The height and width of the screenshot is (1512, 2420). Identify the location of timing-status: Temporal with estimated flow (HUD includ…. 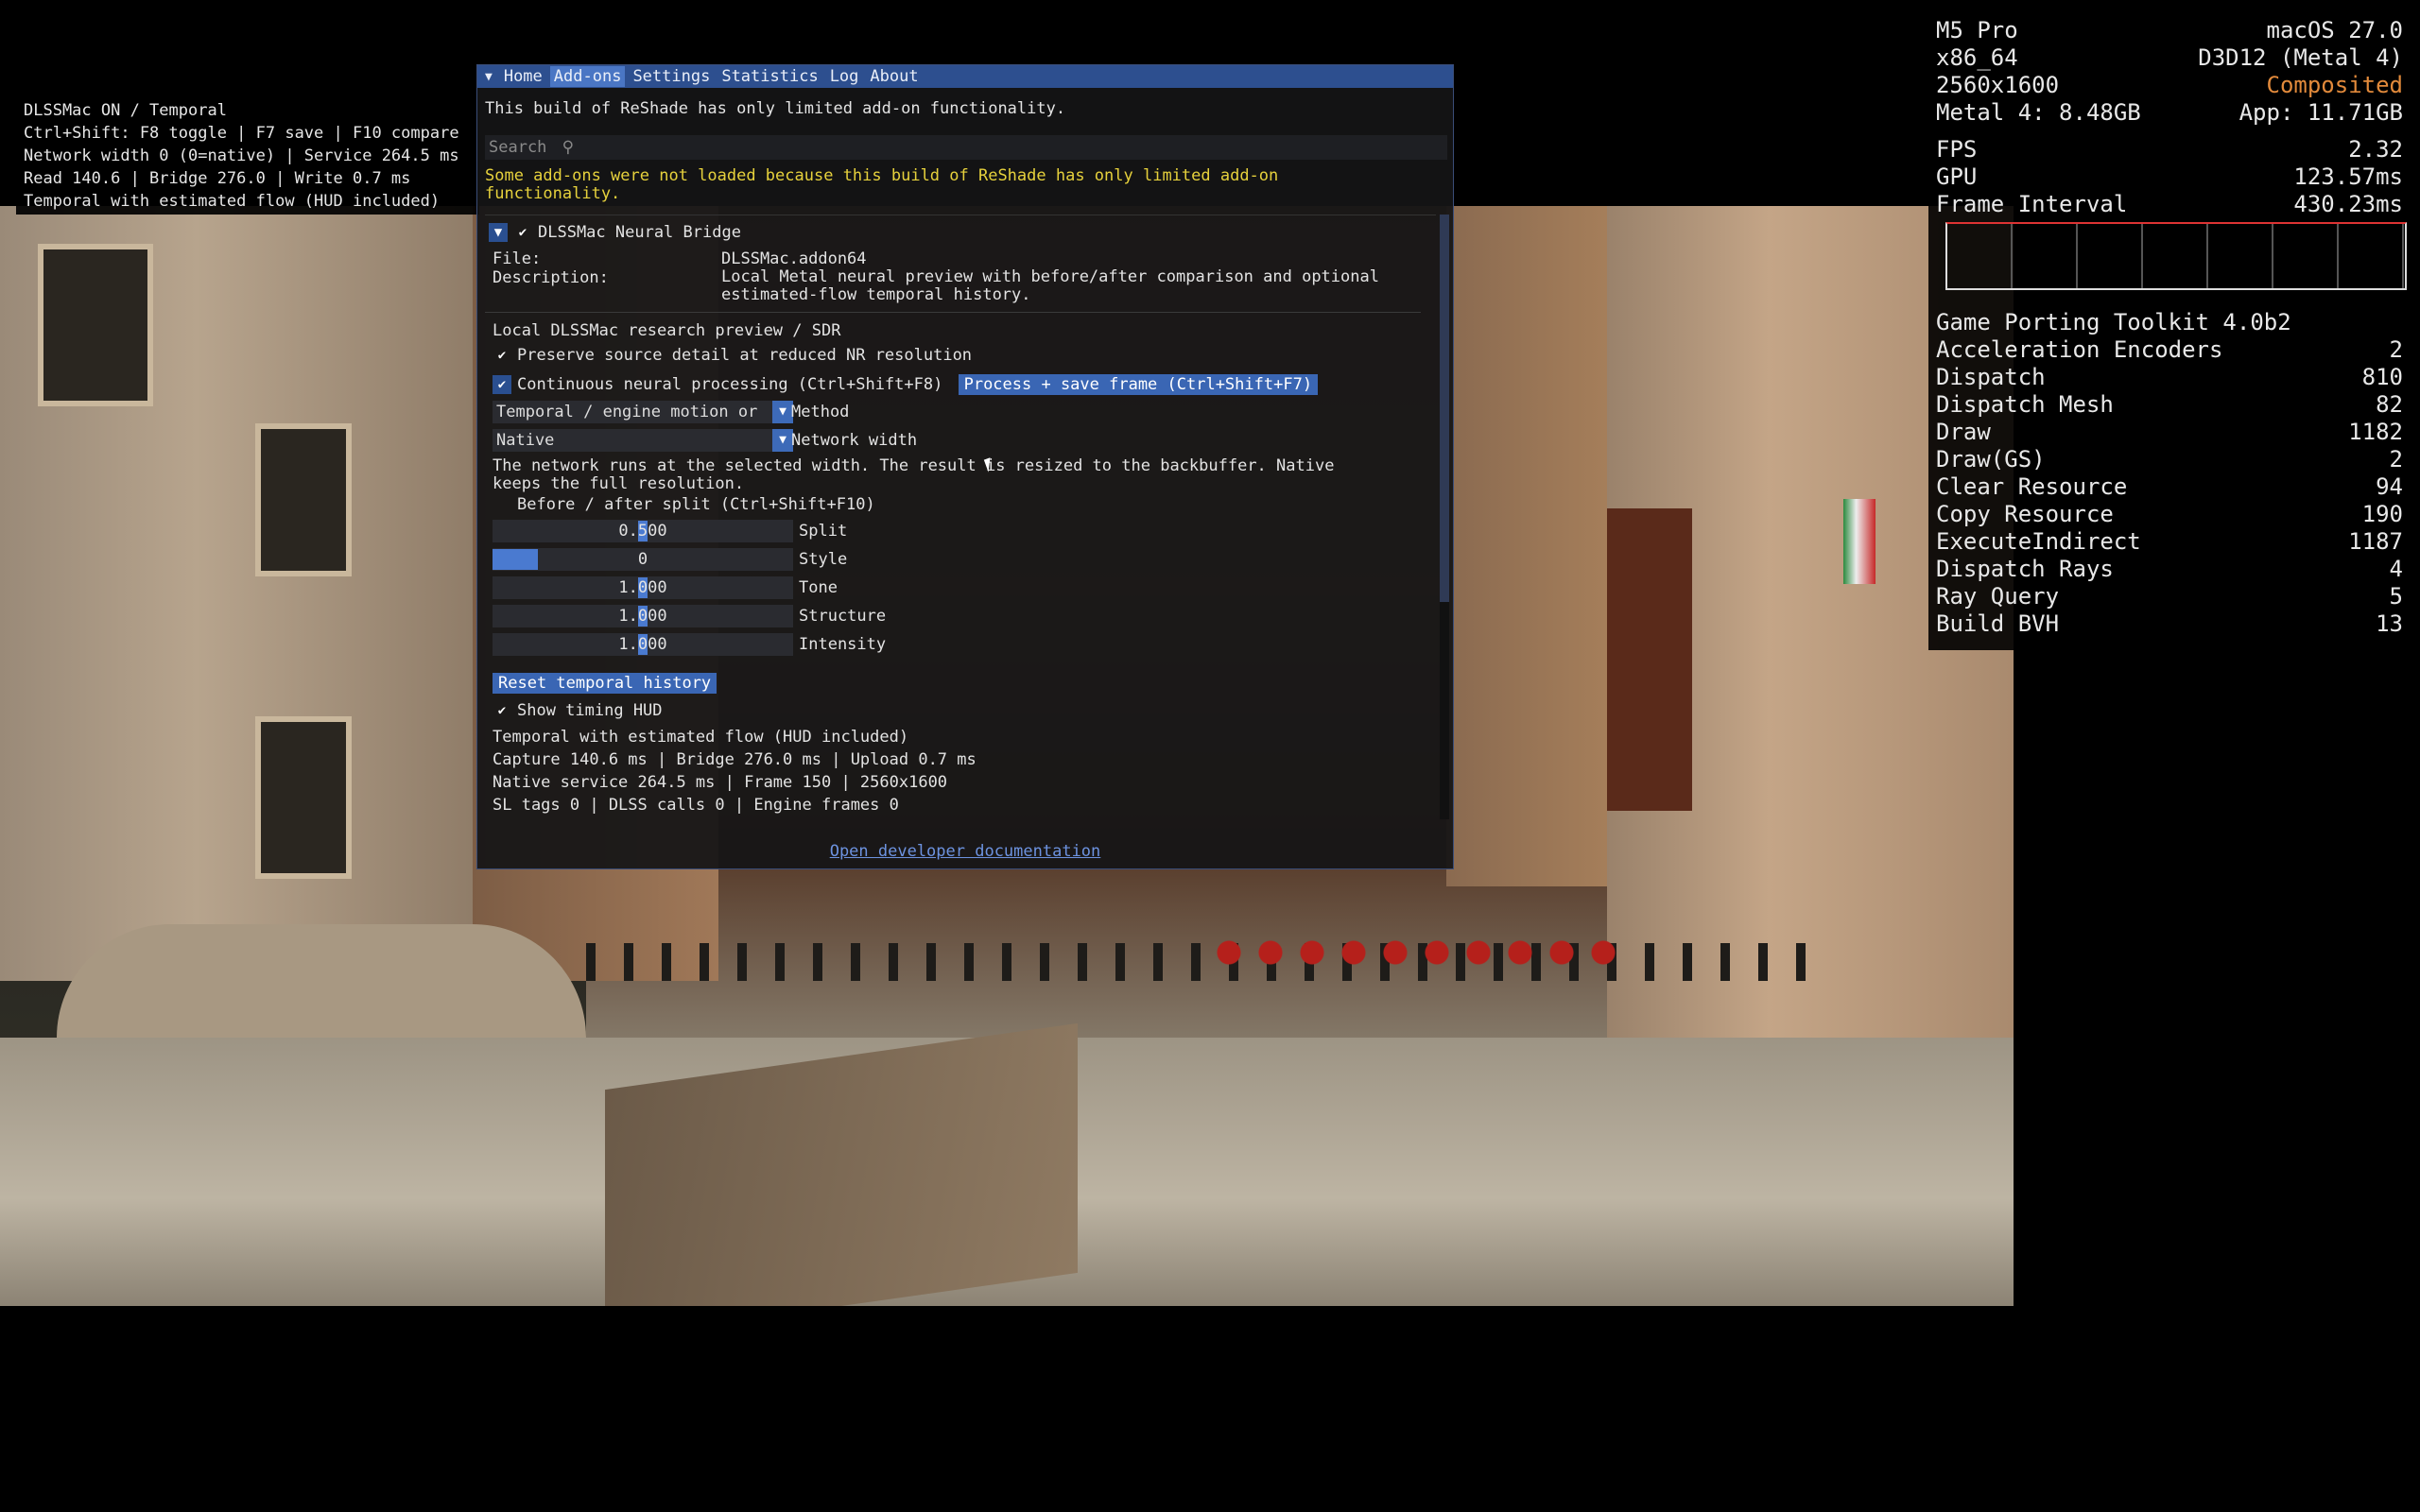
(735, 771).